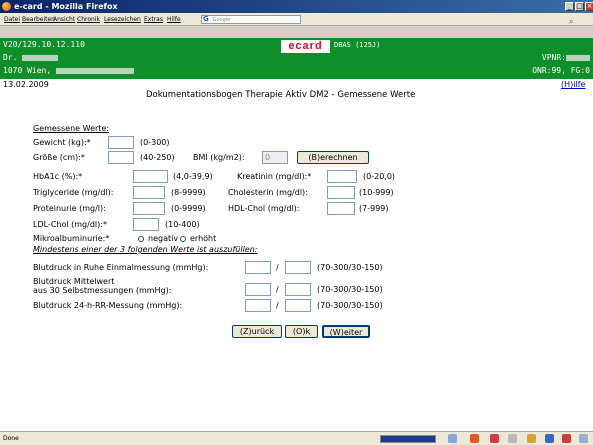 The width and height of the screenshot is (593, 445). I want to click on ldl-input, so click(146, 224).